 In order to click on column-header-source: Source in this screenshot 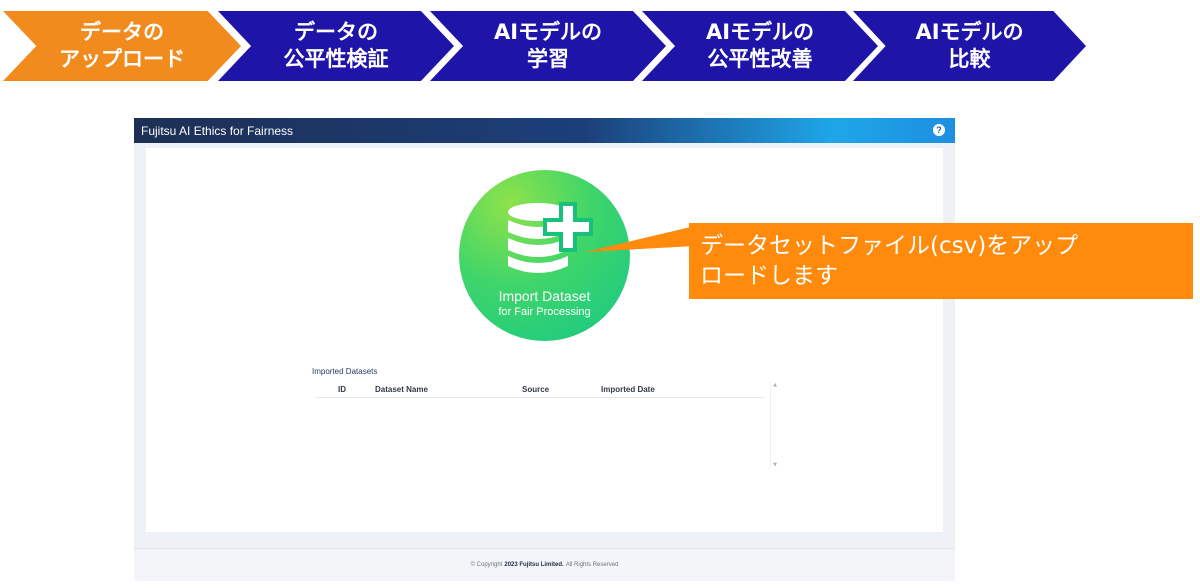, I will do `click(535, 389)`.